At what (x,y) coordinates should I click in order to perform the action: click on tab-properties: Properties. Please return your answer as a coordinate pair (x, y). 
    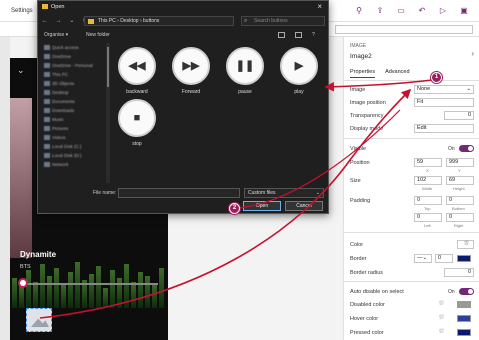
    Looking at the image, I should click on (363, 73).